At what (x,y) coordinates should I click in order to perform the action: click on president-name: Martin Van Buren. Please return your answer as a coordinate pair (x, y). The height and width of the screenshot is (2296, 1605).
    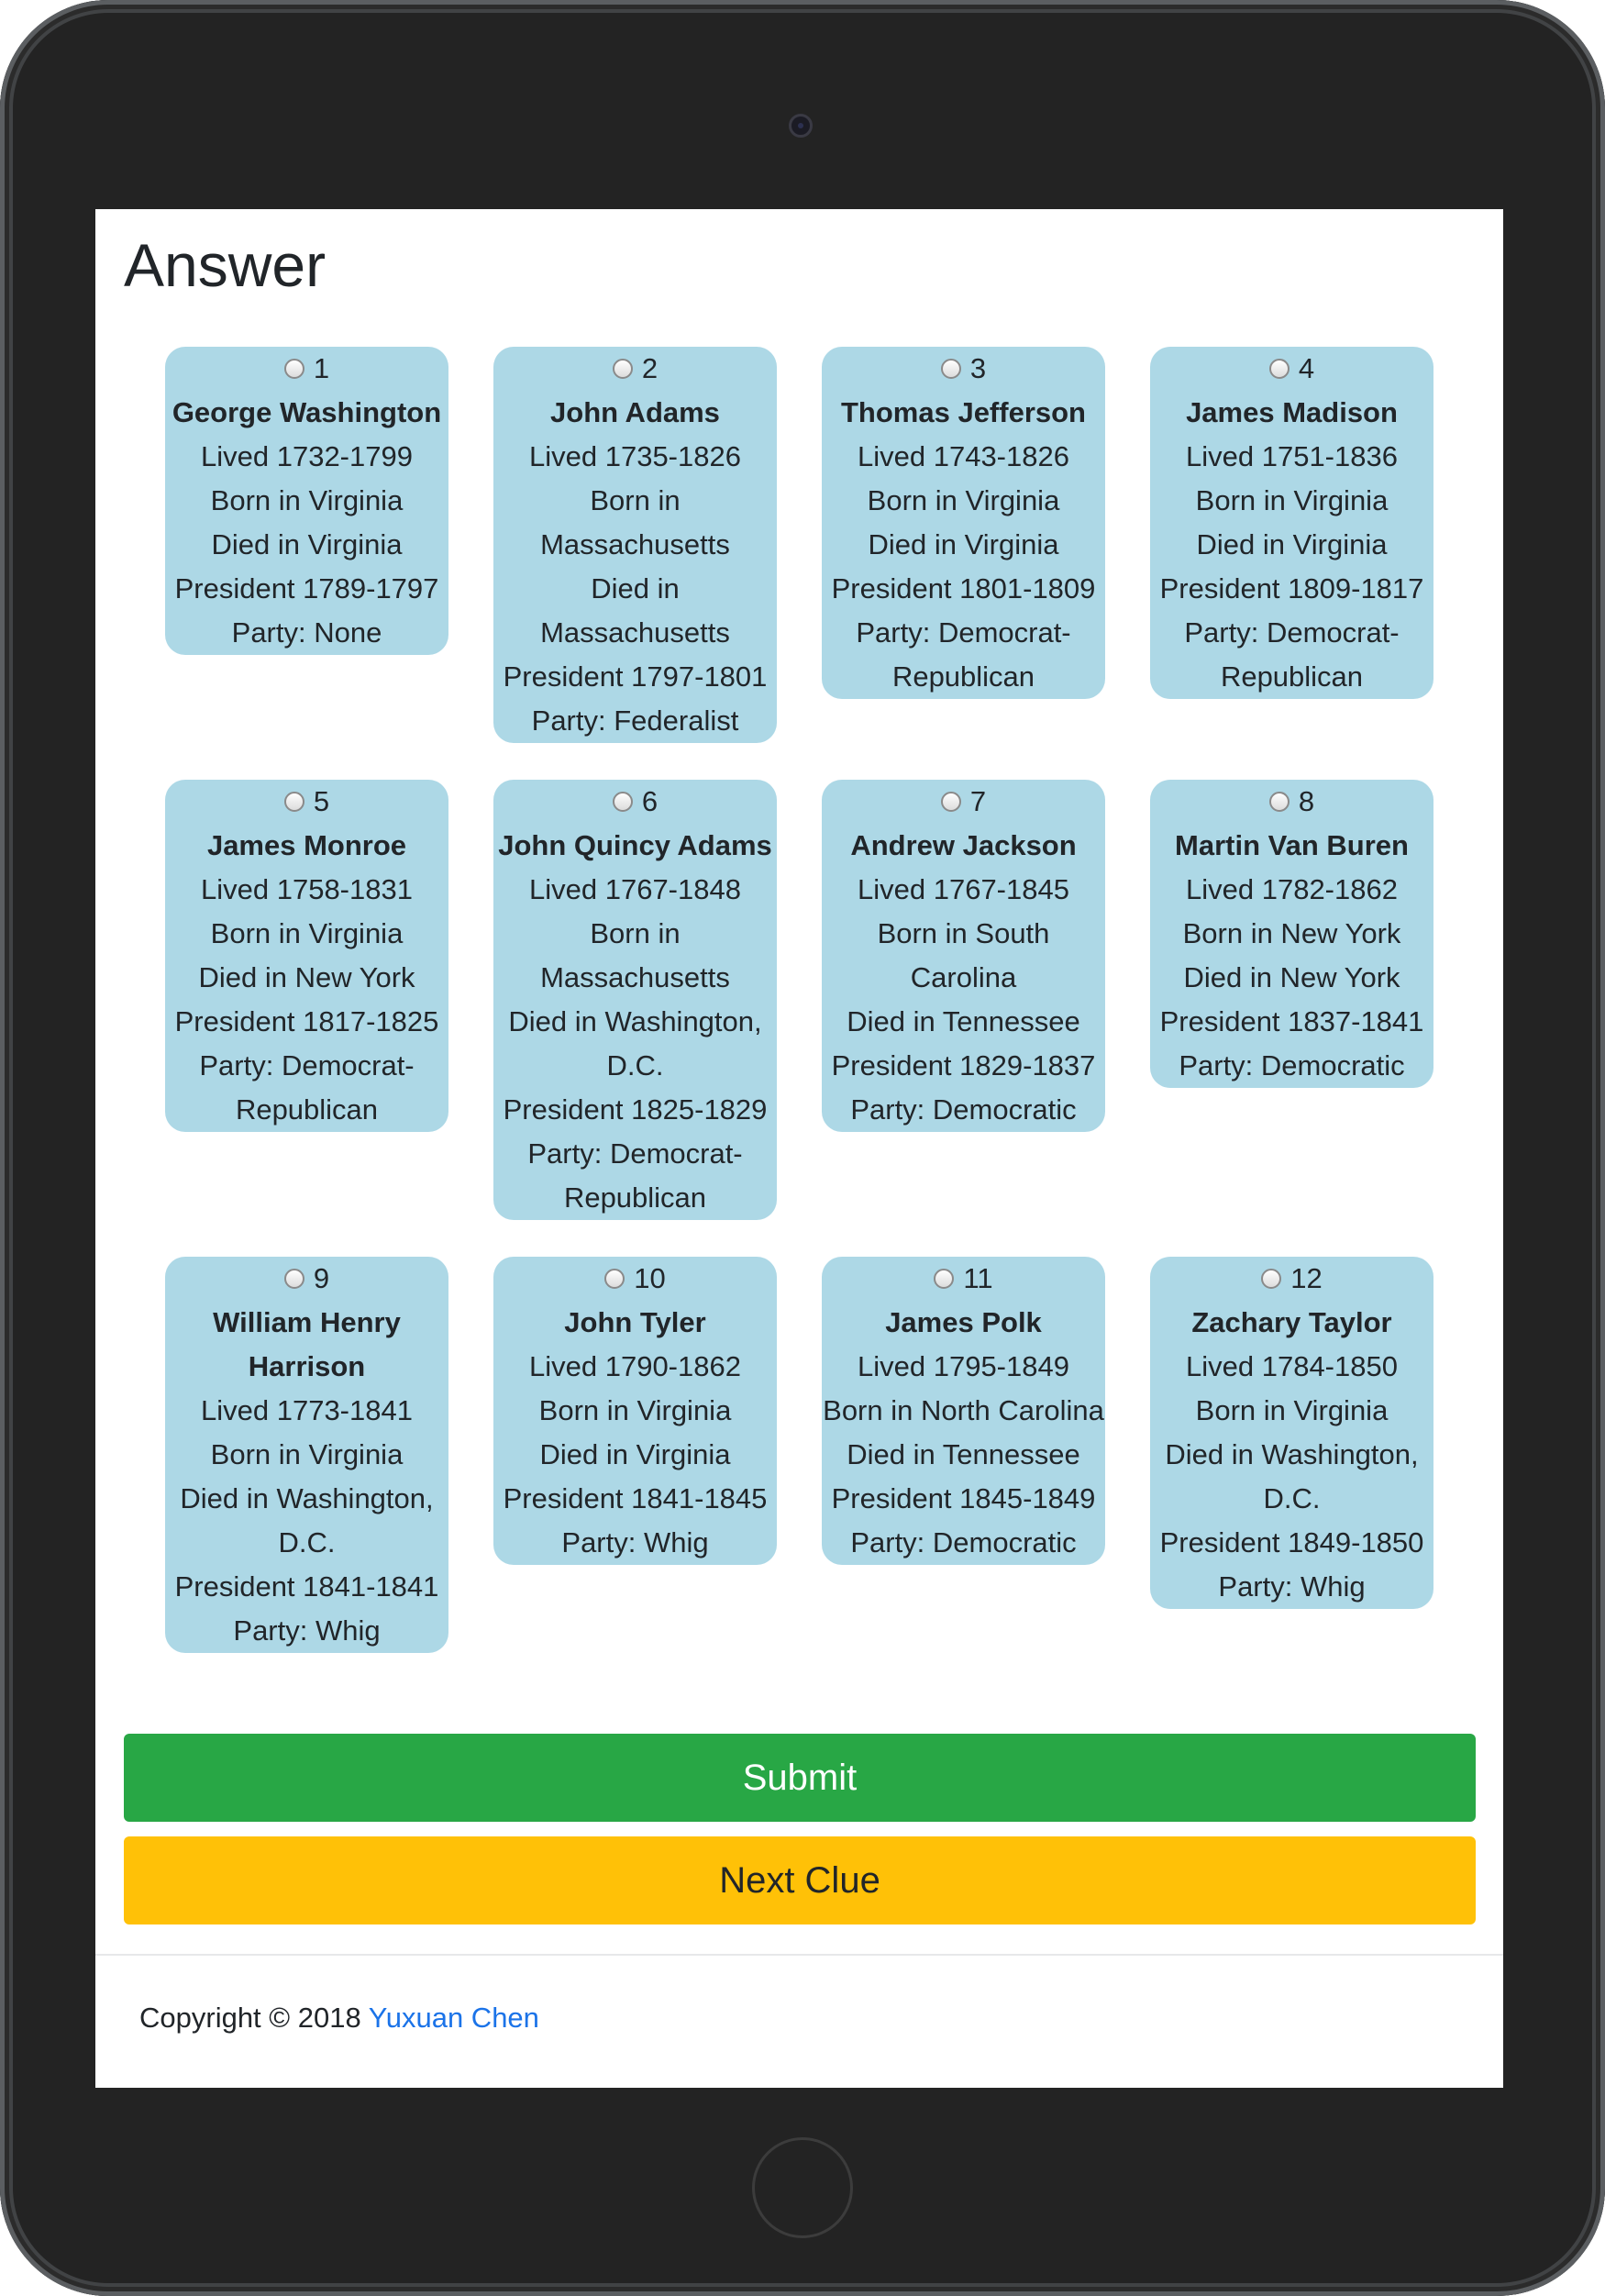
    Looking at the image, I should click on (1292, 845).